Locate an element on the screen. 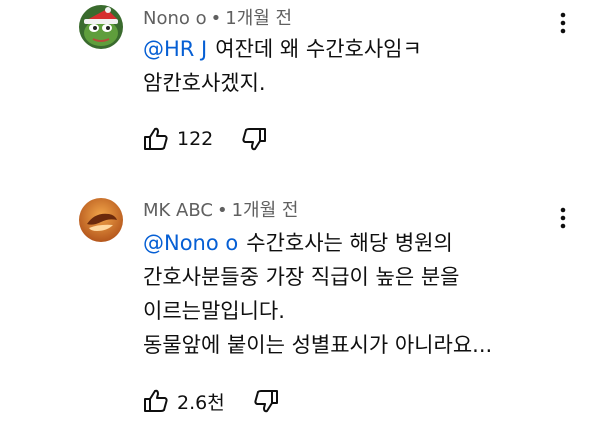 This screenshot has height=425, width=597. author-name: MK ABC is located at coordinates (178, 210).